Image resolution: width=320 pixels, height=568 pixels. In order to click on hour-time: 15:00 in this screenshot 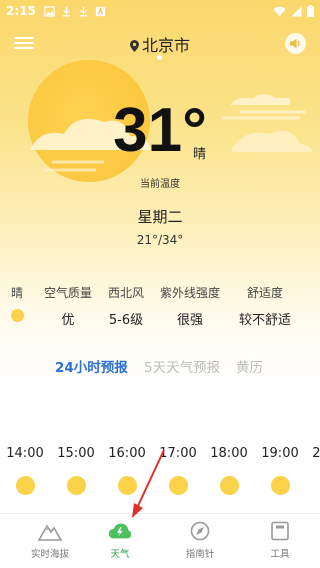, I will do `click(76, 453)`.